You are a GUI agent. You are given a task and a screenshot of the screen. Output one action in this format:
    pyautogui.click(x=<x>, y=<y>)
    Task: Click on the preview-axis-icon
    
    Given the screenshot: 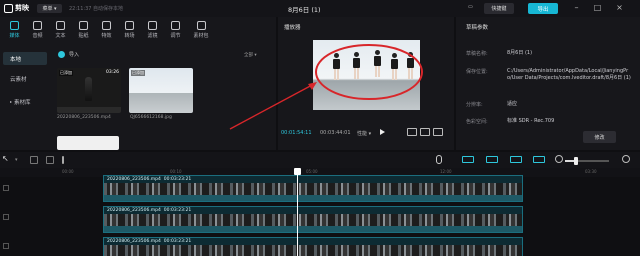 What is the action you would take?
    pyautogui.click(x=516, y=159)
    